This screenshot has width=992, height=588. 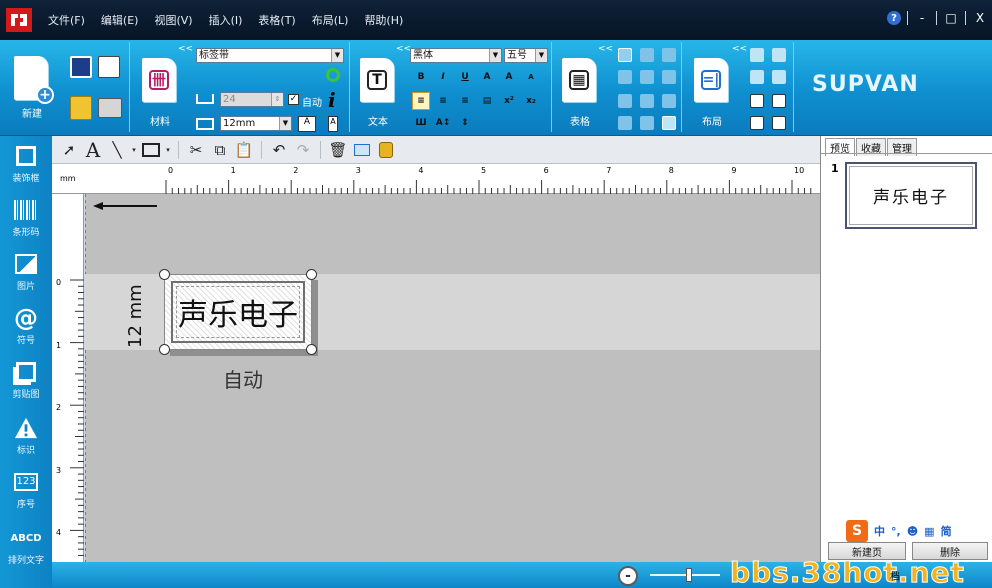 What do you see at coordinates (711, 80) in the screenshot?
I see `layout-tool-icon: =|` at bounding box center [711, 80].